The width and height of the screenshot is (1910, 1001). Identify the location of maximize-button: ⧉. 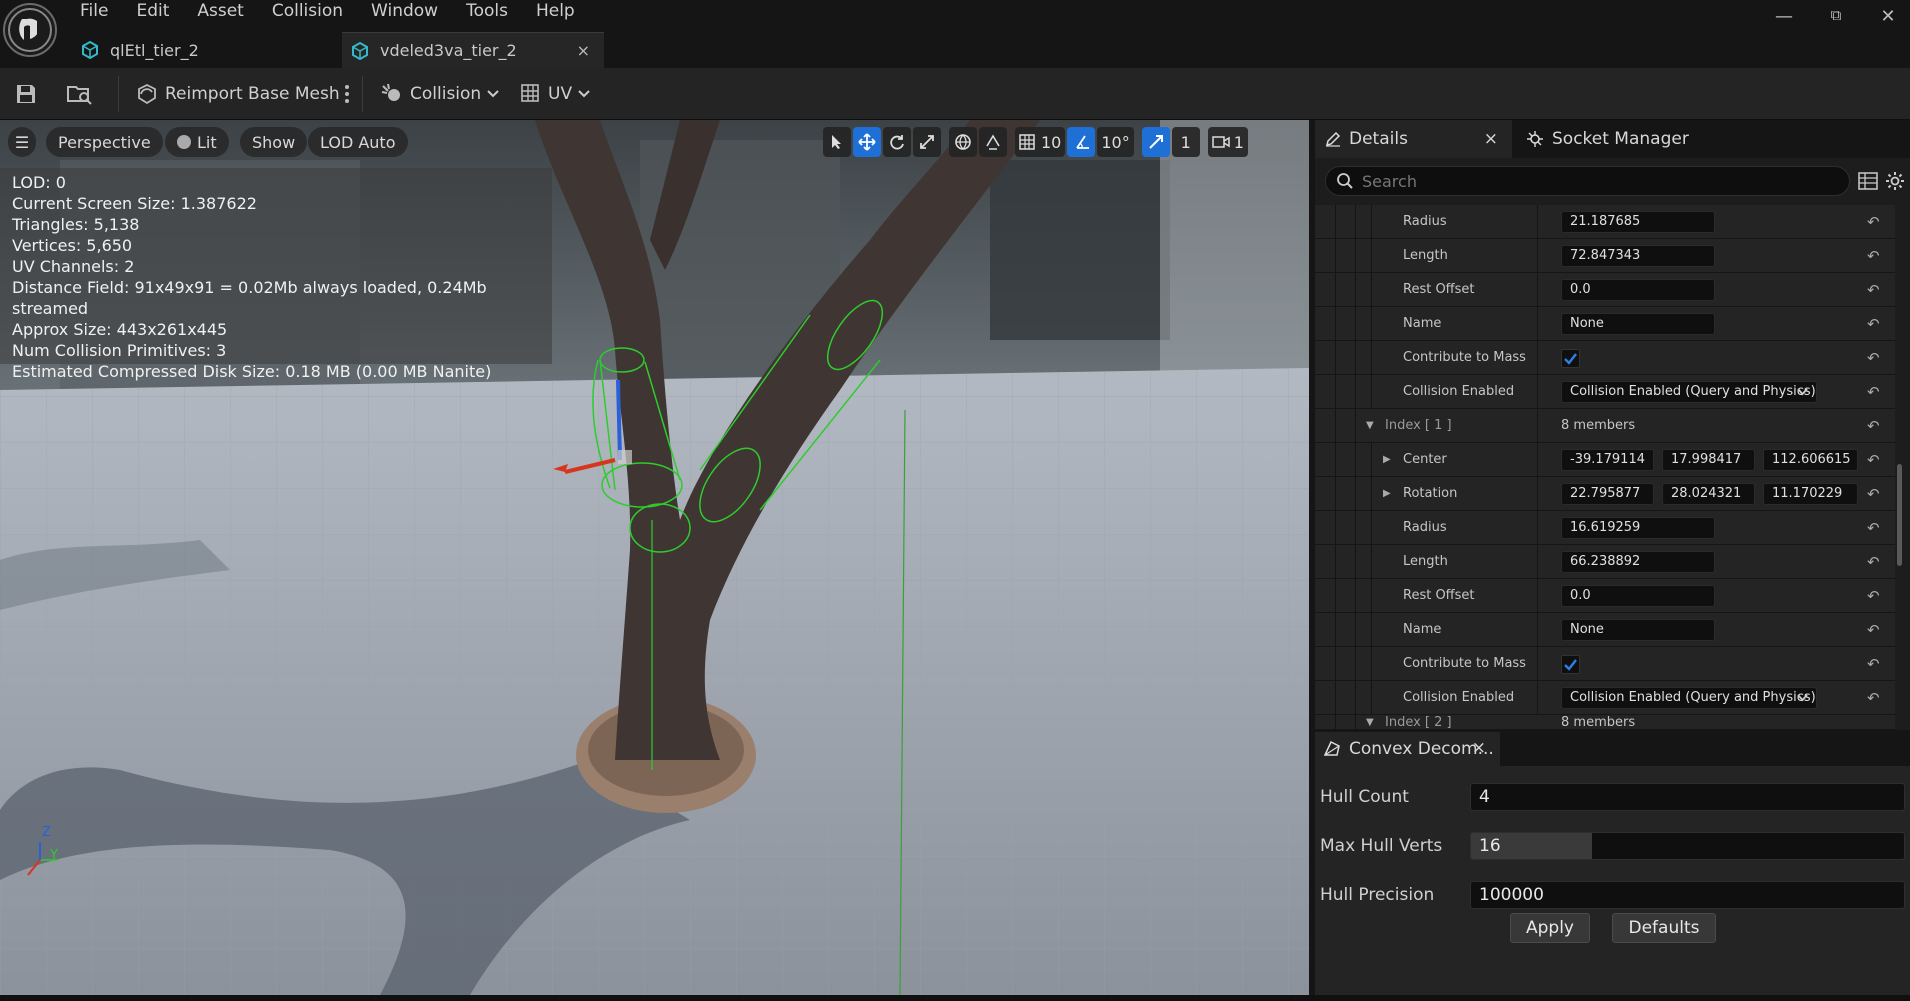
(1836, 17).